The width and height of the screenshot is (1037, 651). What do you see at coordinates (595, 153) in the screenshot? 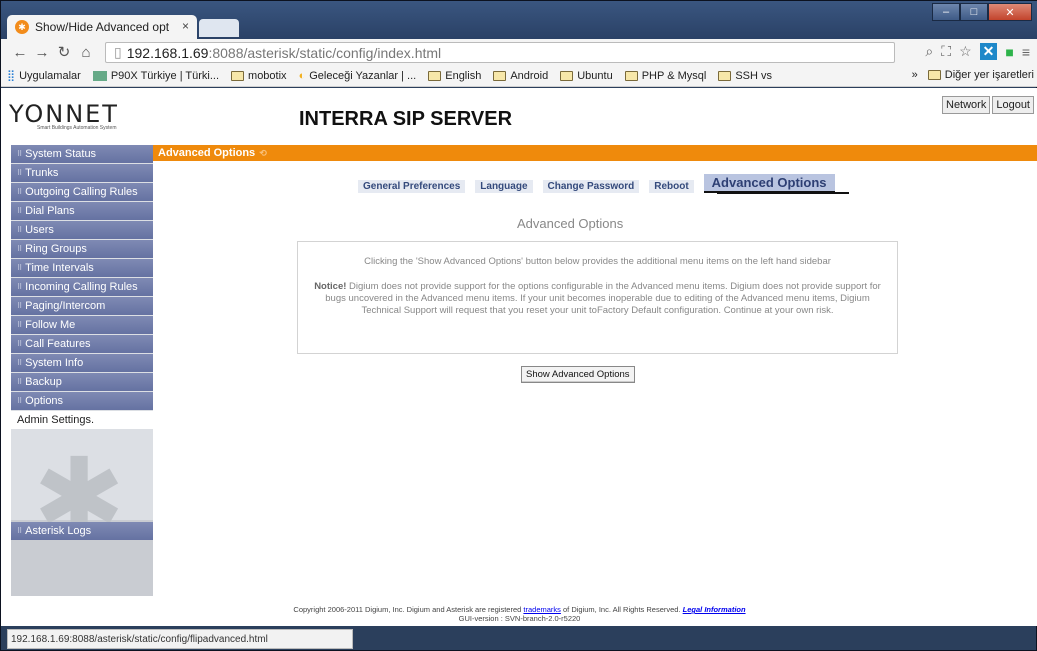
I see `section-header-bar: Advanced Options ⟲` at bounding box center [595, 153].